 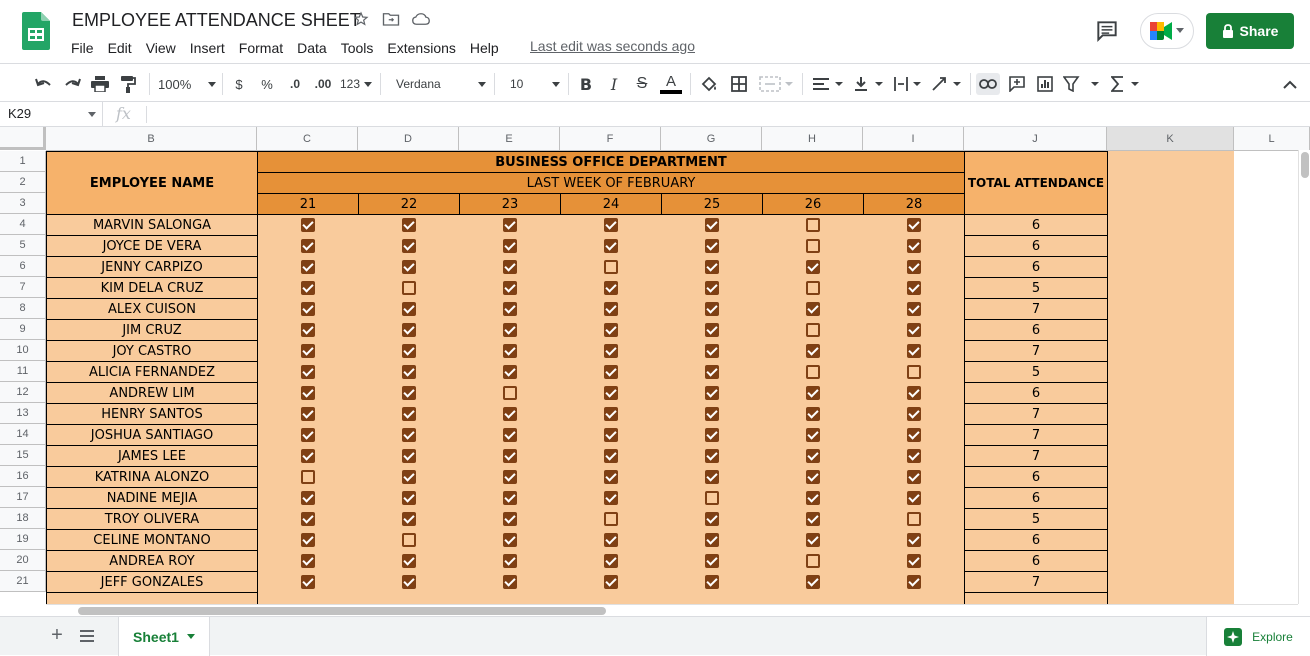 What do you see at coordinates (1167, 31) in the screenshot?
I see `meet-button` at bounding box center [1167, 31].